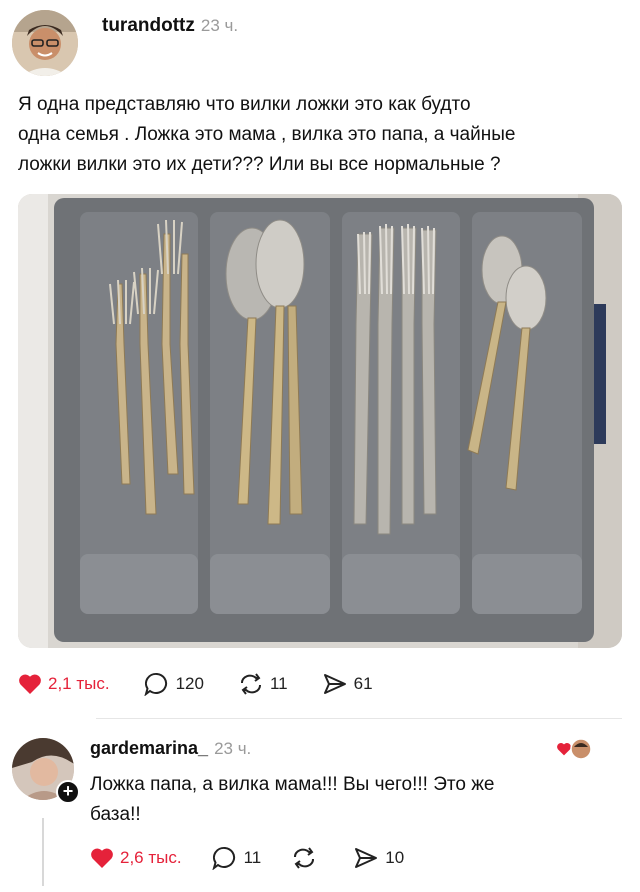 Image resolution: width=640 pixels, height=892 pixels. What do you see at coordinates (581, 749) in the screenshot?
I see `author-mini-avatar` at bounding box center [581, 749].